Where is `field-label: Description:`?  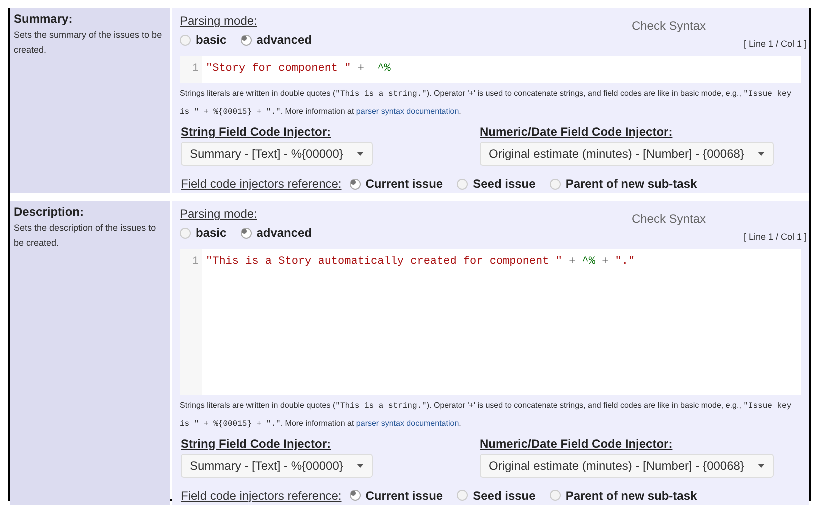 field-label: Description: is located at coordinates (50, 212).